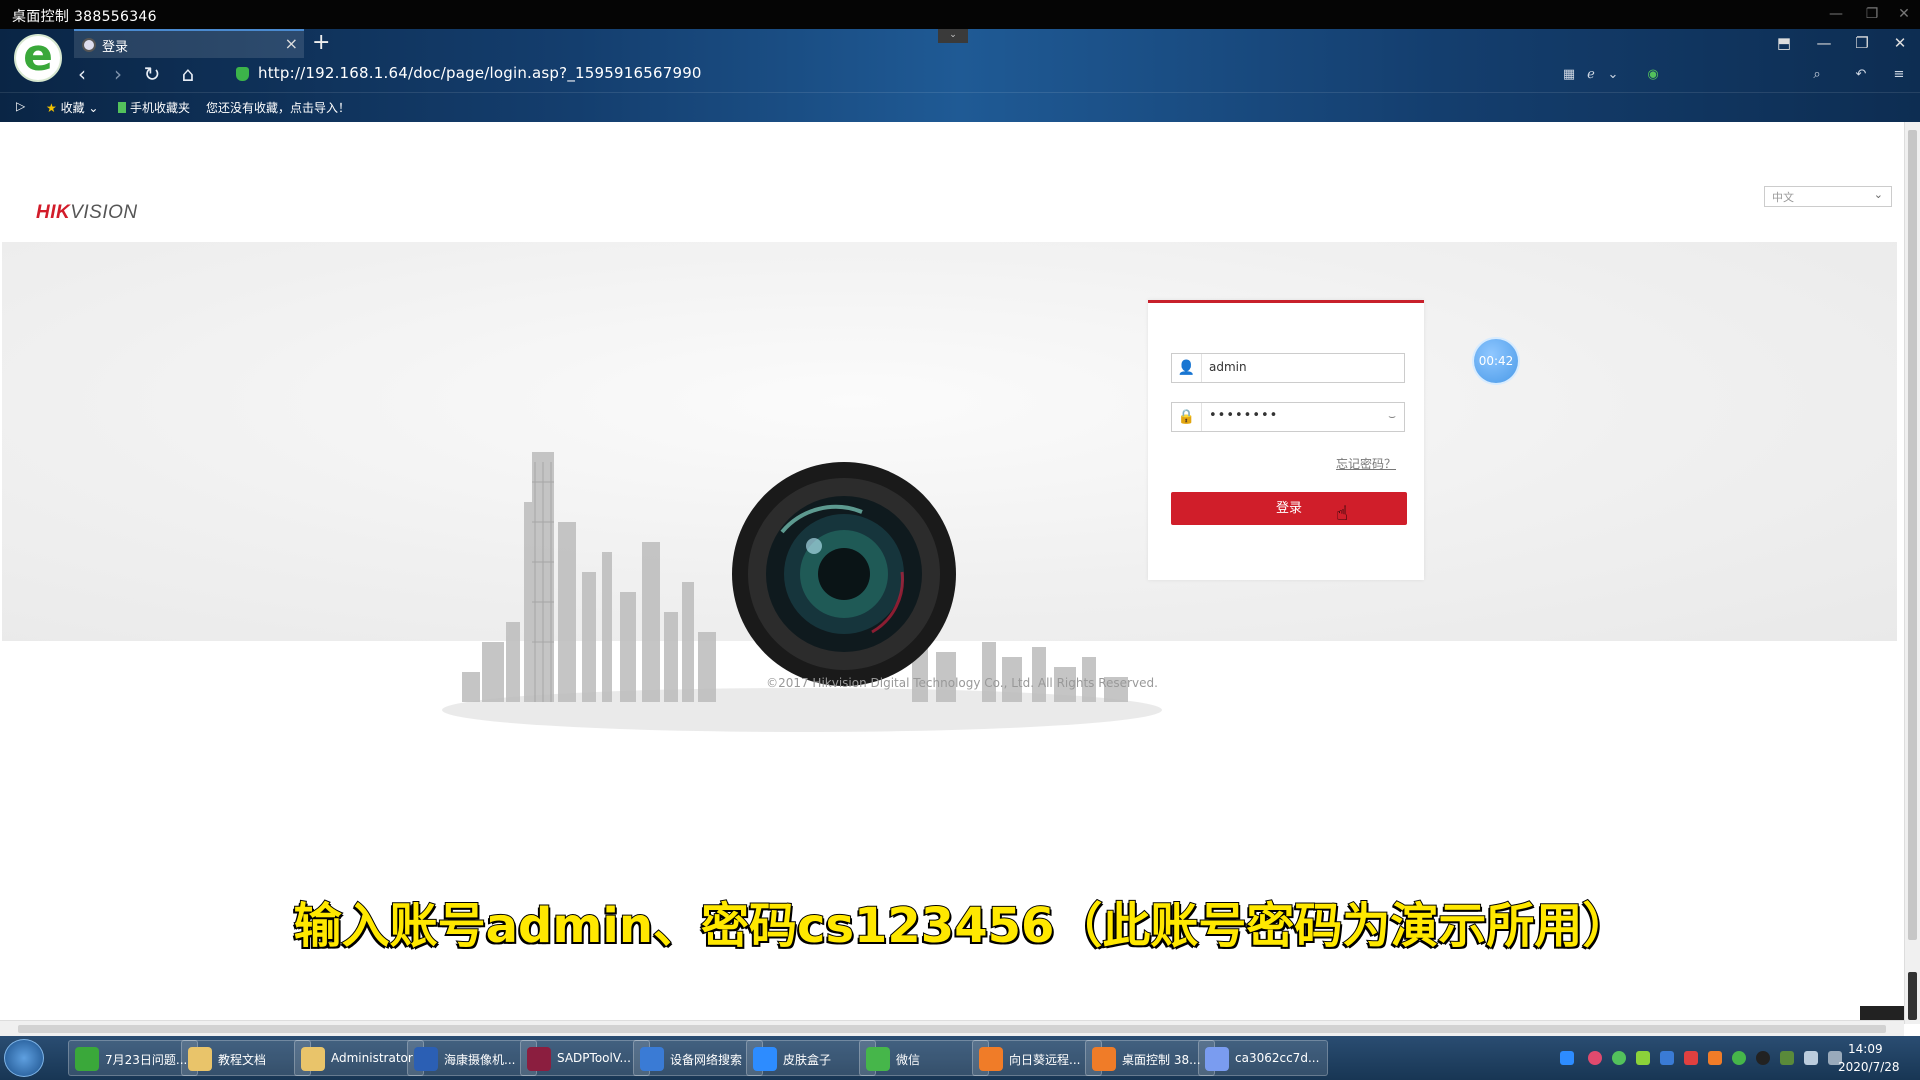 The height and width of the screenshot is (1080, 1920). I want to click on tab-favicon-icon, so click(89, 45).